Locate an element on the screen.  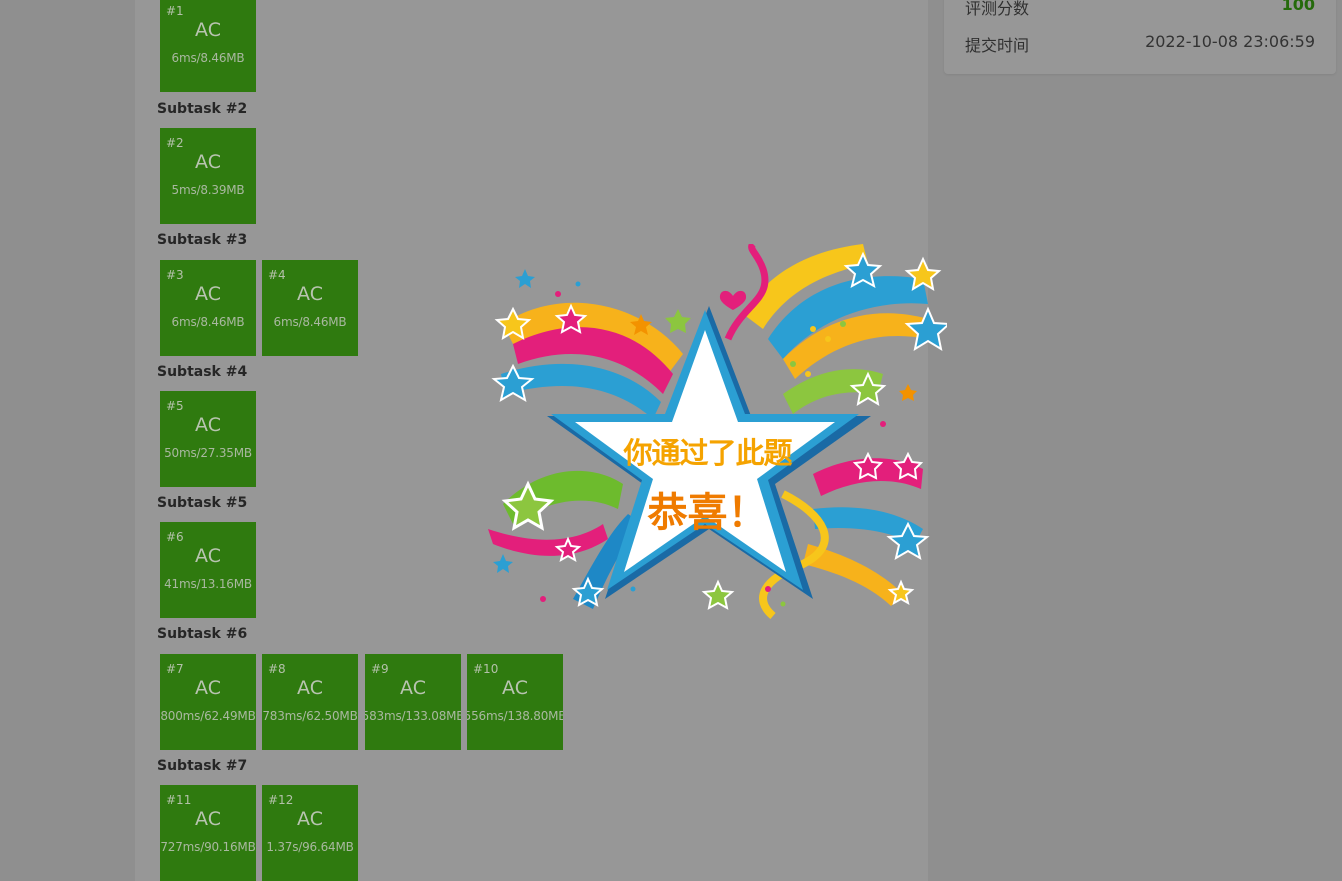
test-case-id: #5 is located at coordinates (175, 406).